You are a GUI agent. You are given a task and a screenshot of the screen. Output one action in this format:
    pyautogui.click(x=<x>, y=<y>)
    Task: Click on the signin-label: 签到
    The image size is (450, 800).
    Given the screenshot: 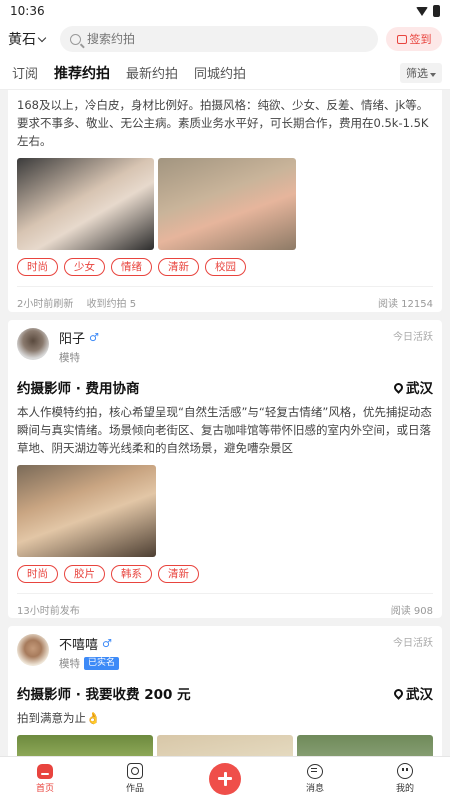 What is the action you would take?
    pyautogui.click(x=420, y=39)
    